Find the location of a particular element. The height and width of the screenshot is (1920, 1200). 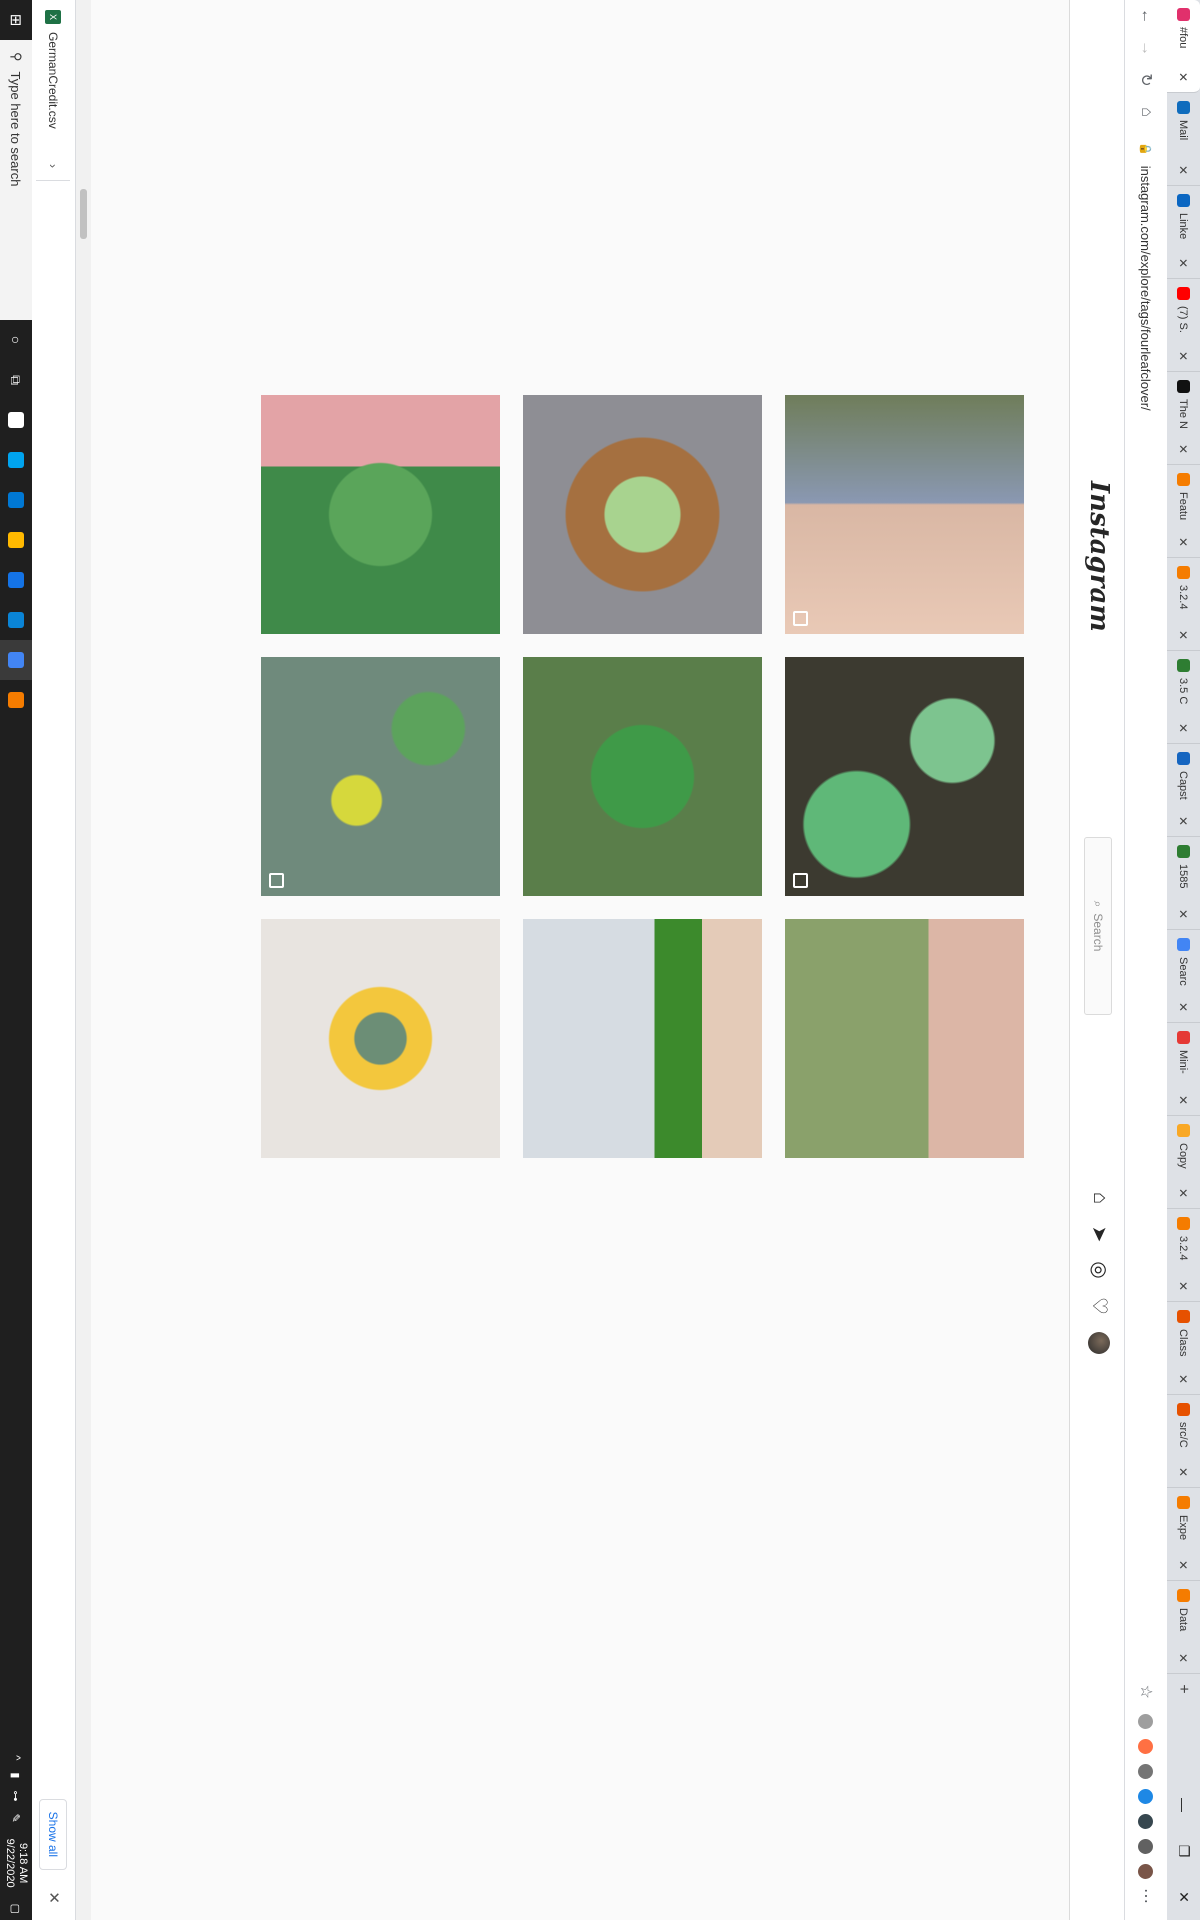

browser-tab: (7) S. ✕ is located at coordinates (1183, 325).